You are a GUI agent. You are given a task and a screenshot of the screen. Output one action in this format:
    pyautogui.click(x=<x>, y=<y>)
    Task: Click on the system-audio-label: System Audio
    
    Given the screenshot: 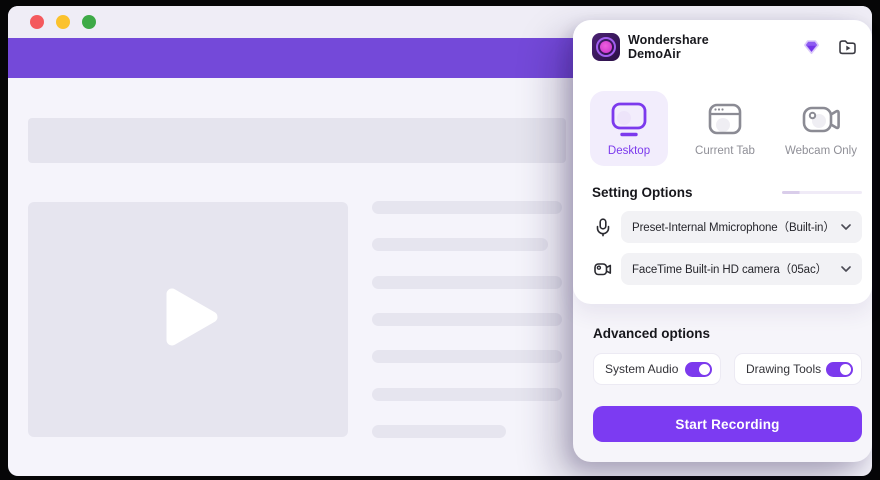 What is the action you would take?
    pyautogui.click(x=642, y=369)
    